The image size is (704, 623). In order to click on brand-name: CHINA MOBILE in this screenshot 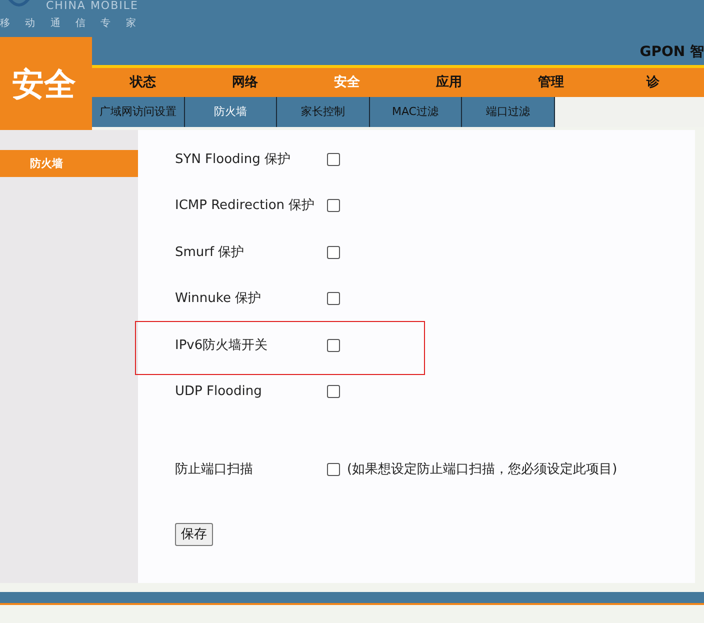, I will do `click(92, 6)`.